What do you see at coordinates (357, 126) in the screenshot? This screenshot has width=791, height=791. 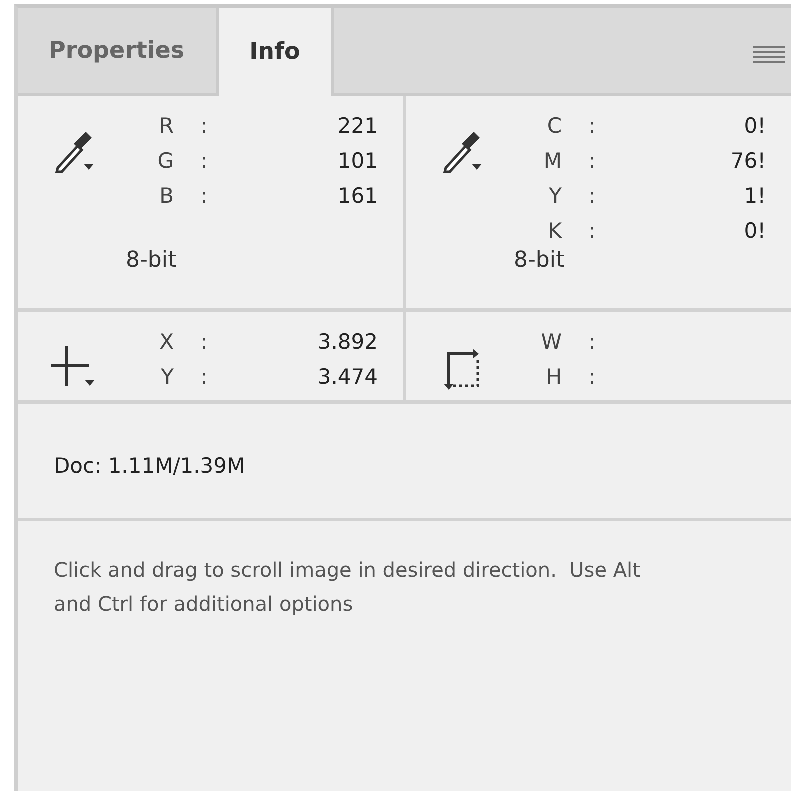 I see `channel-value: 221` at bounding box center [357, 126].